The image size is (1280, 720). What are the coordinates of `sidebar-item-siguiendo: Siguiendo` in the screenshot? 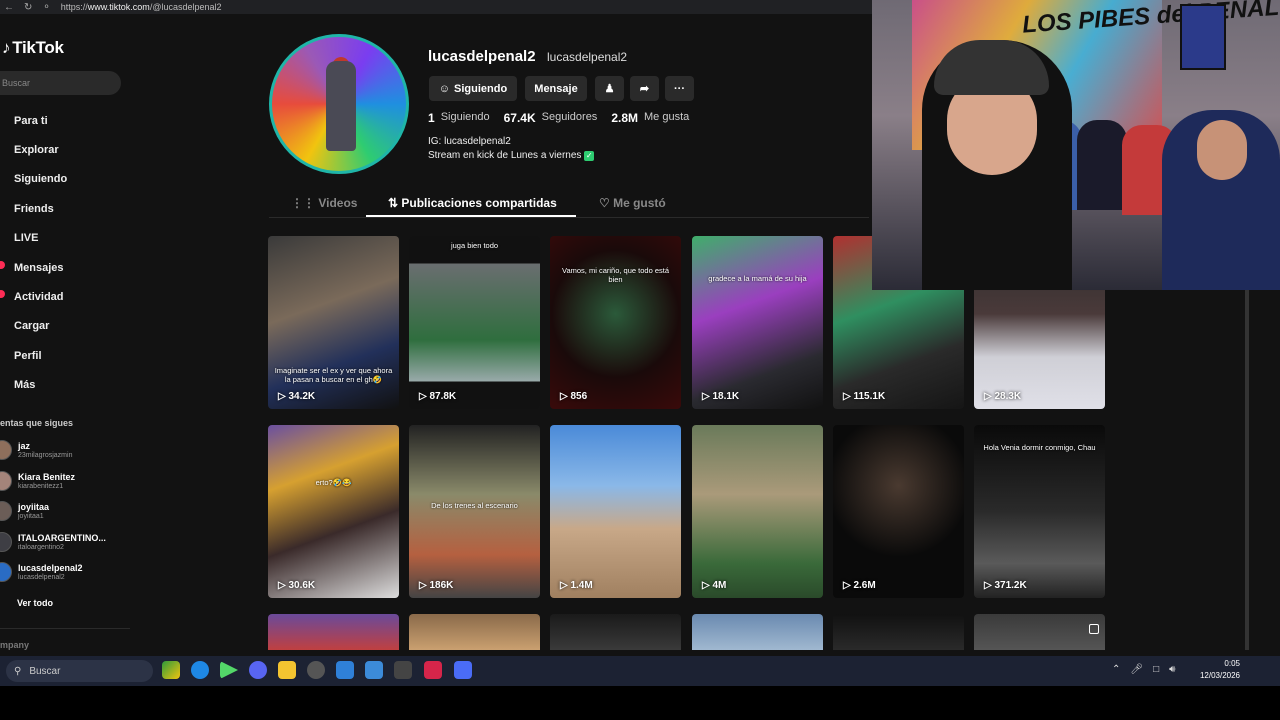 It's located at (65, 179).